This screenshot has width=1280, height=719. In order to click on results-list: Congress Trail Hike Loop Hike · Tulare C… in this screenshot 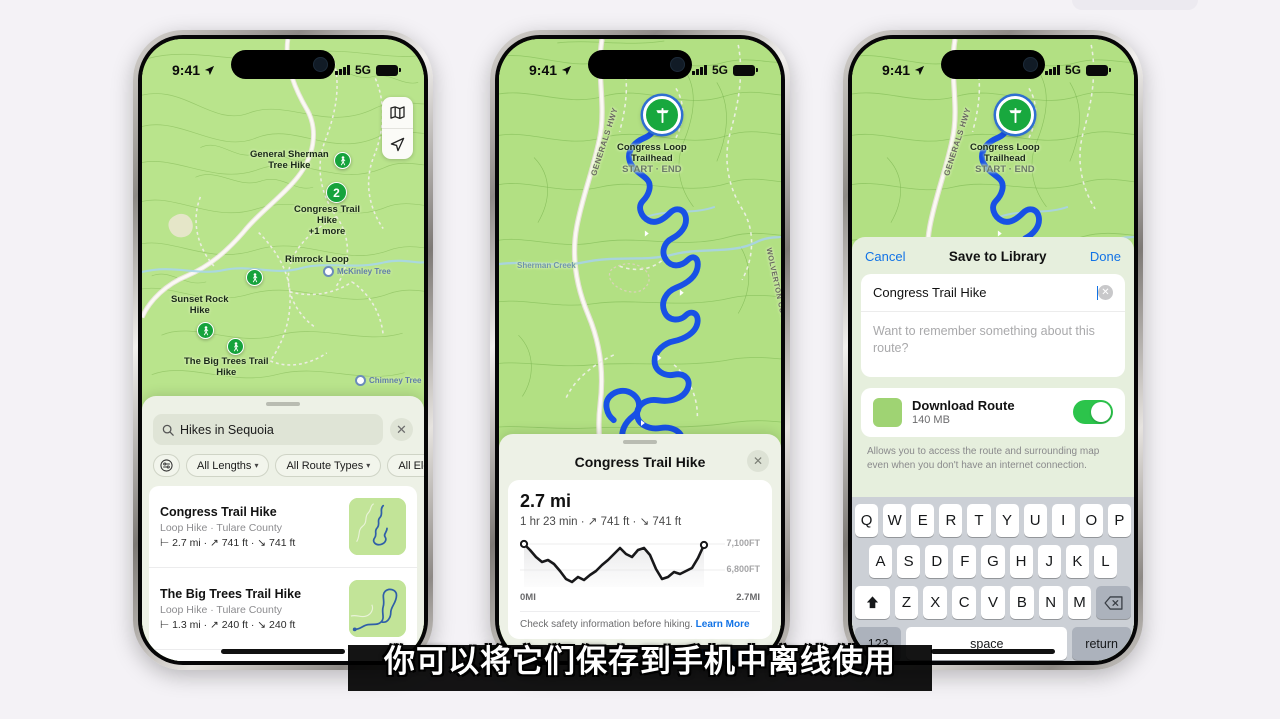, I will do `click(283, 573)`.